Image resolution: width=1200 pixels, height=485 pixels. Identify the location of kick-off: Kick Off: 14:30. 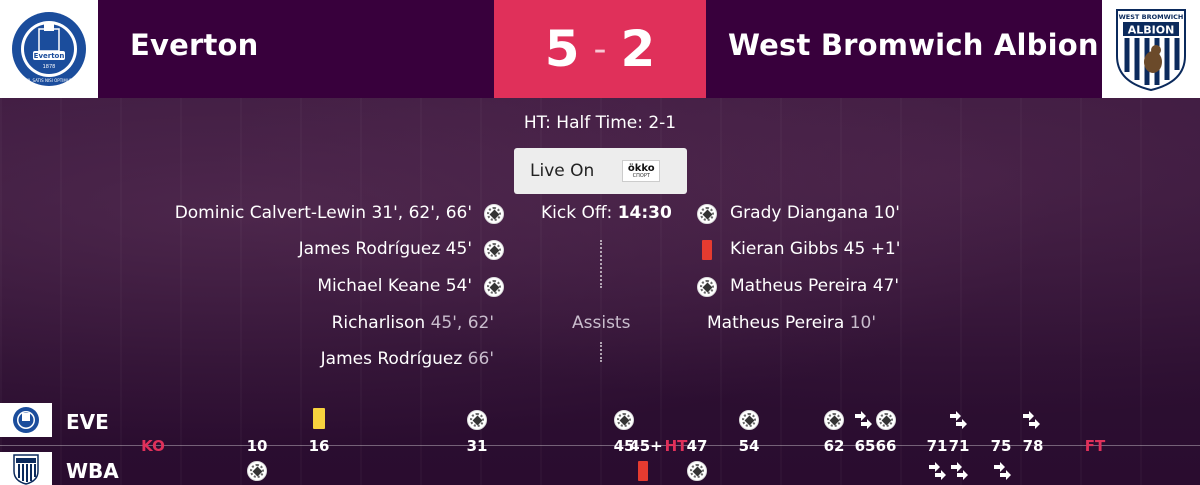
(606, 213).